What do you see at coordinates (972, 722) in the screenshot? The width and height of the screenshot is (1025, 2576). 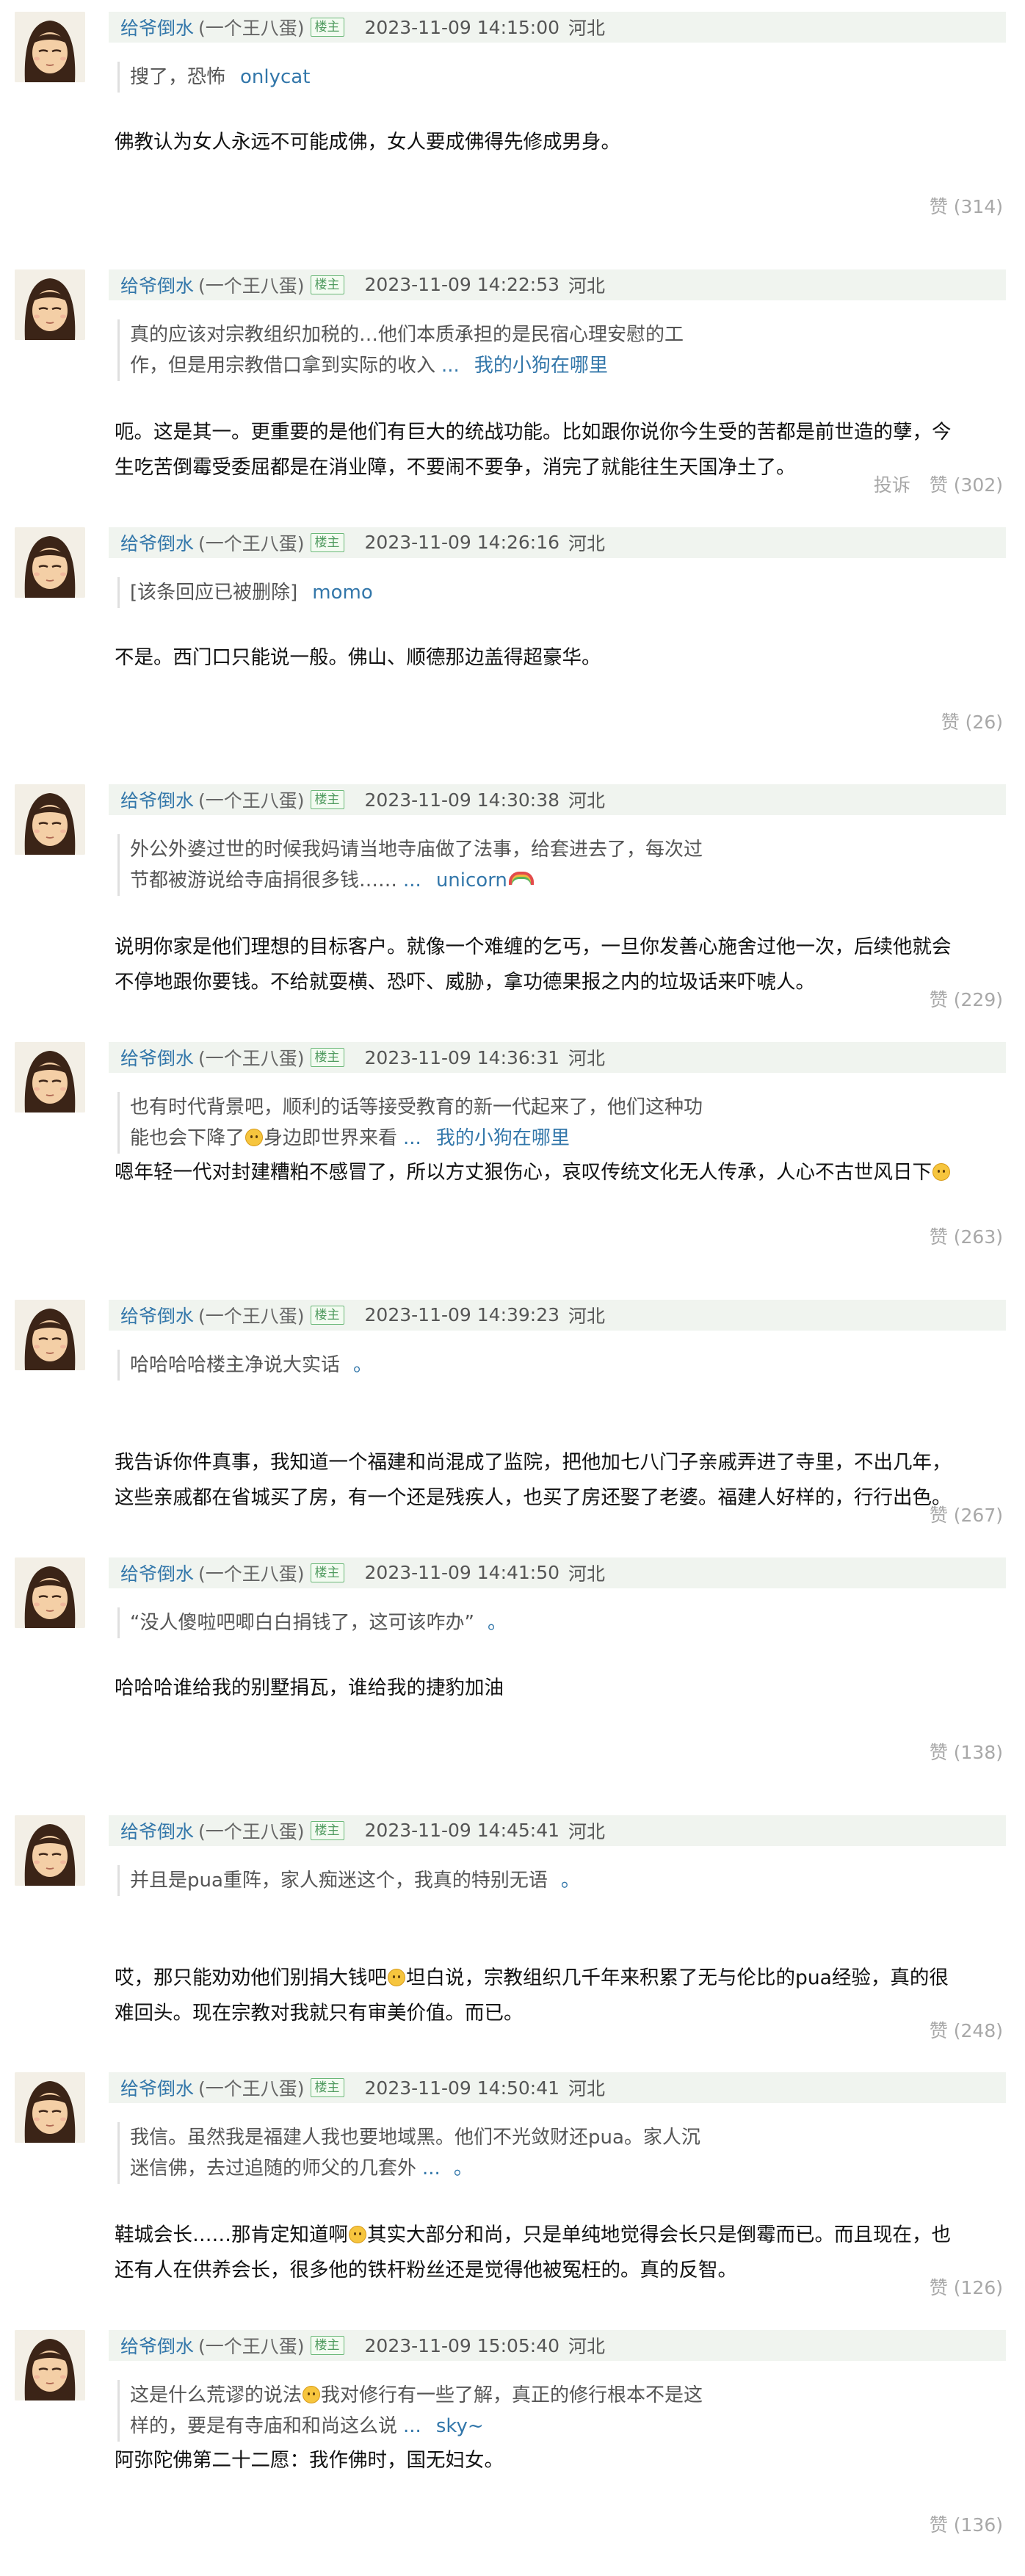 I see `like-button: 赞 (26)` at bounding box center [972, 722].